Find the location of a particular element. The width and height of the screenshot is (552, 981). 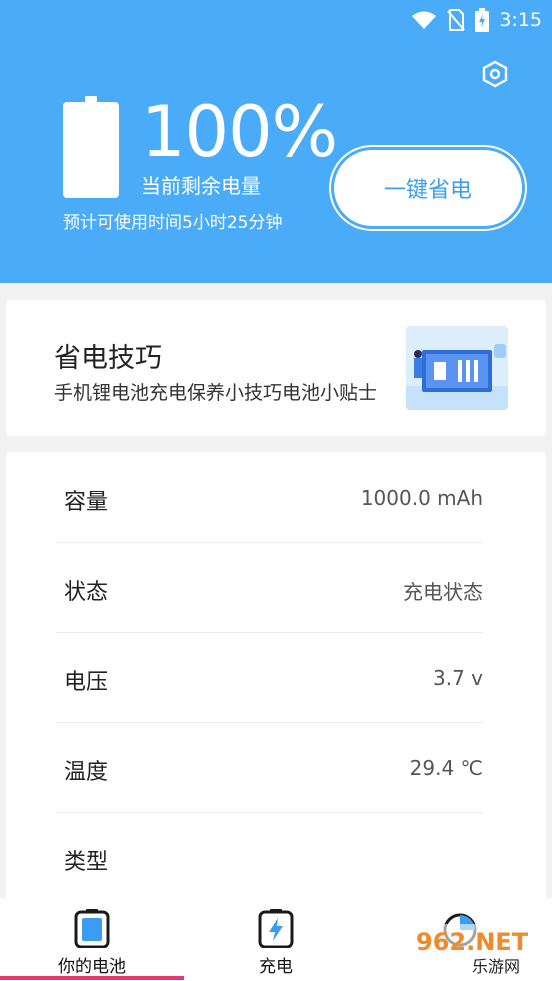

nav-label: 你的电池 is located at coordinates (92, 967).